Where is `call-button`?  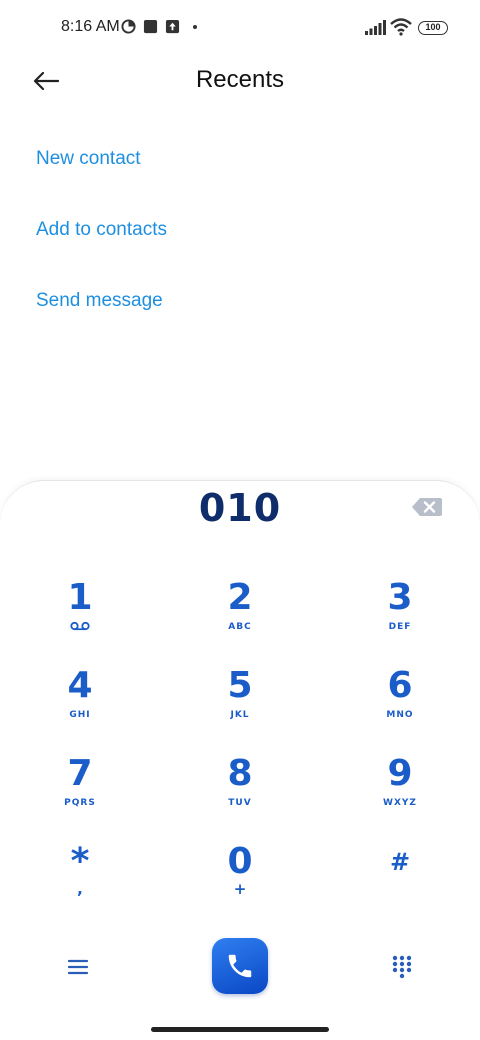 call-button is located at coordinates (240, 966).